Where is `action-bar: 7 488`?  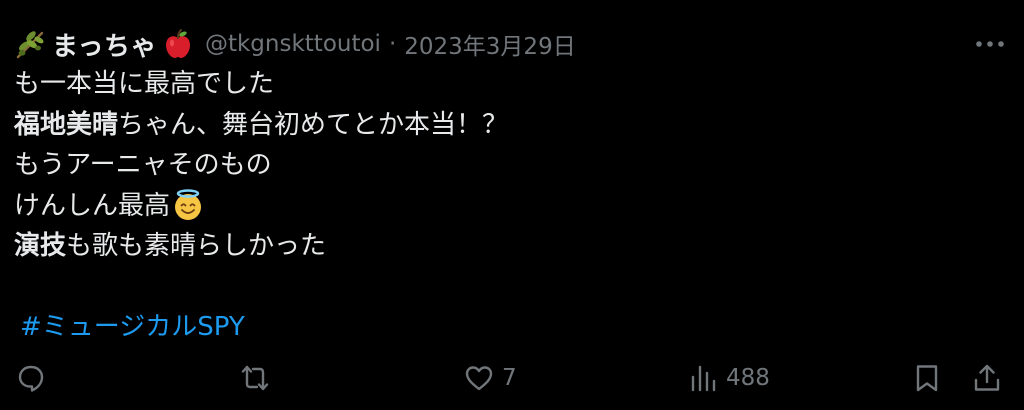
action-bar: 7 488 is located at coordinates (512, 378).